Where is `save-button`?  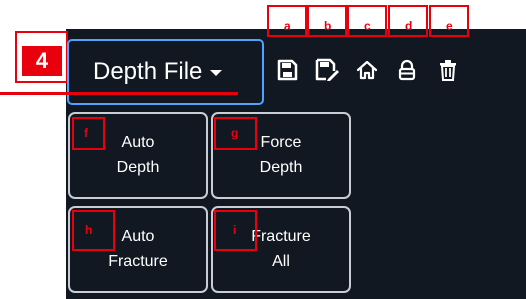 save-button is located at coordinates (287, 70).